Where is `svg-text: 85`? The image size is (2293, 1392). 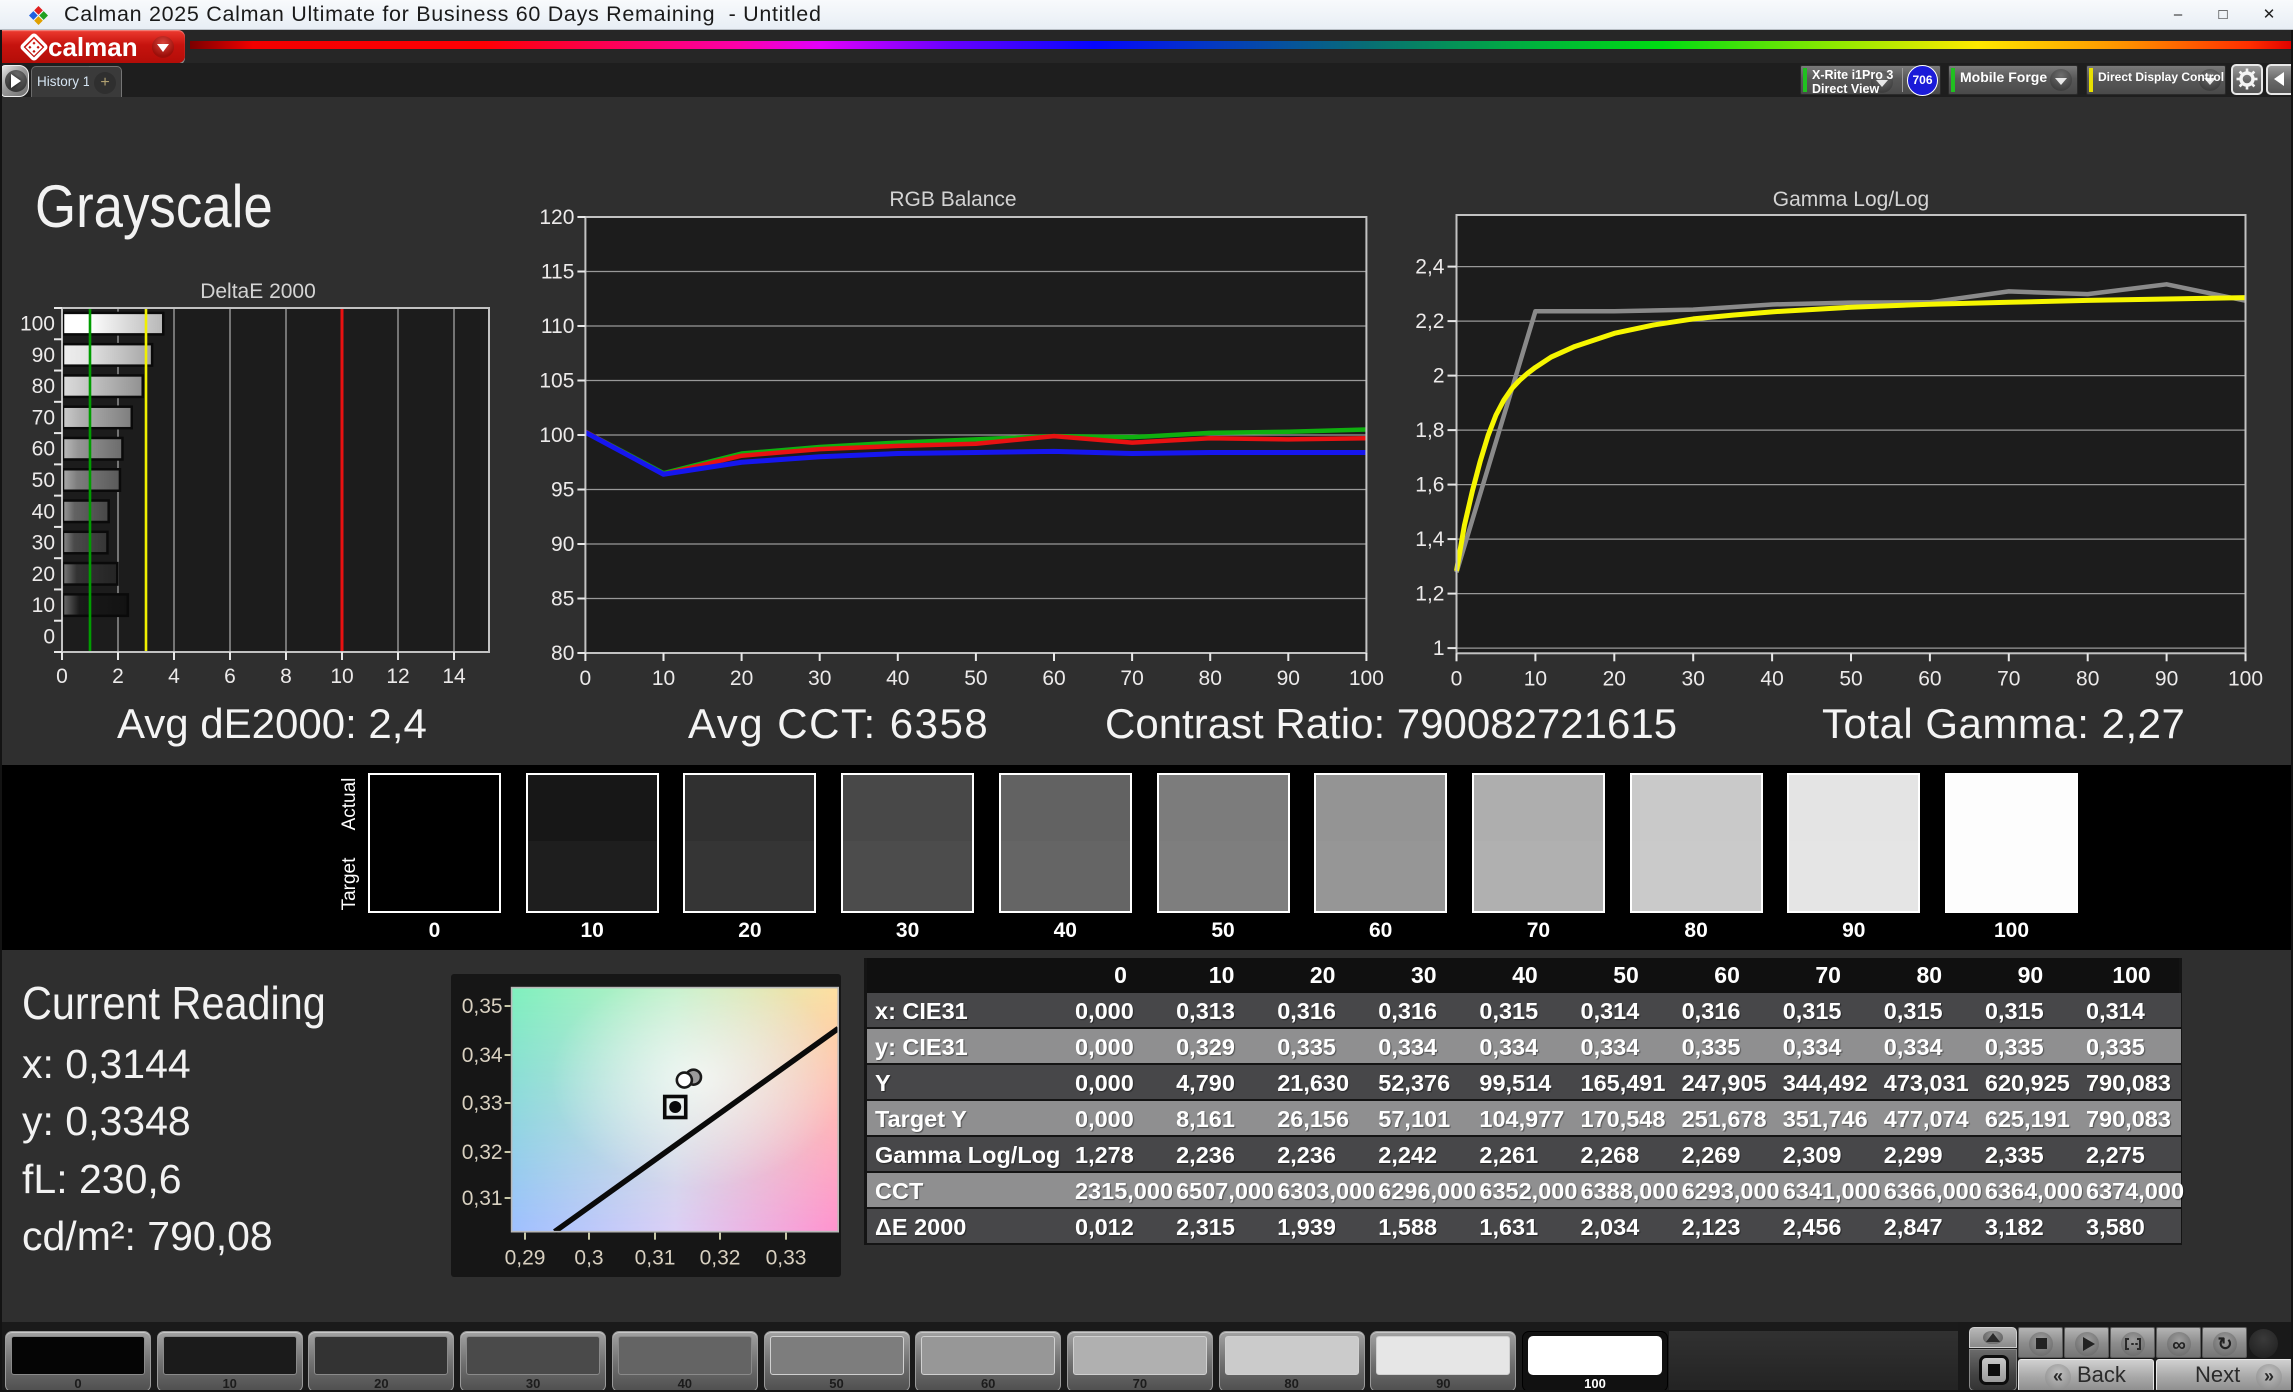
svg-text: 85 is located at coordinates (562, 599).